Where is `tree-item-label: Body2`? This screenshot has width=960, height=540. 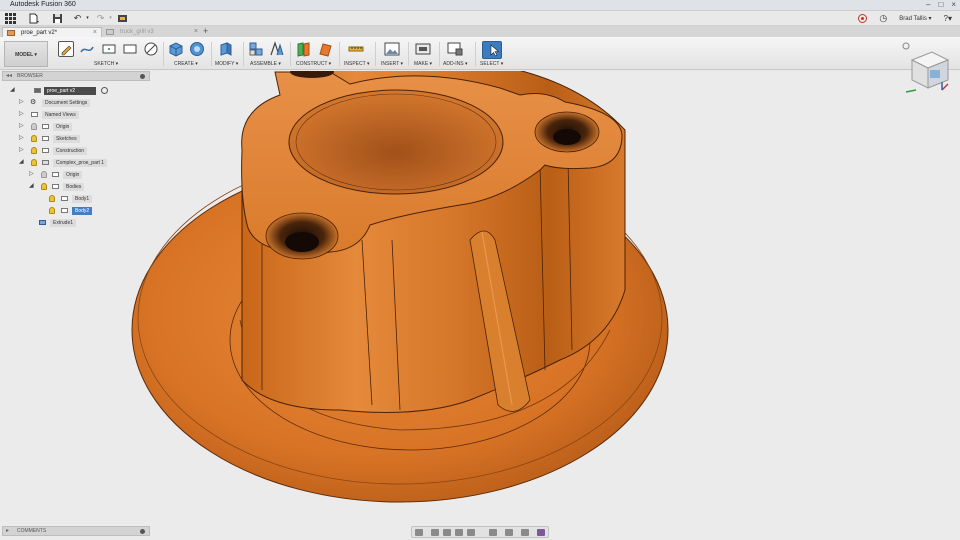 tree-item-label: Body2 is located at coordinates (82, 210).